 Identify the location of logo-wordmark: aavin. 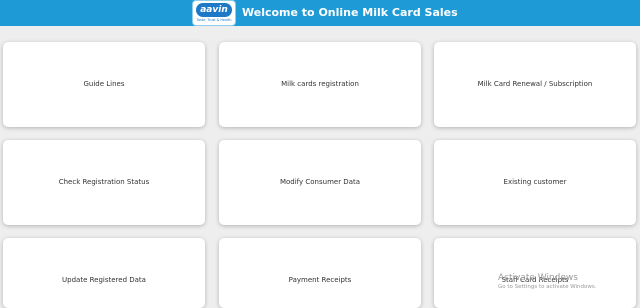
(214, 10).